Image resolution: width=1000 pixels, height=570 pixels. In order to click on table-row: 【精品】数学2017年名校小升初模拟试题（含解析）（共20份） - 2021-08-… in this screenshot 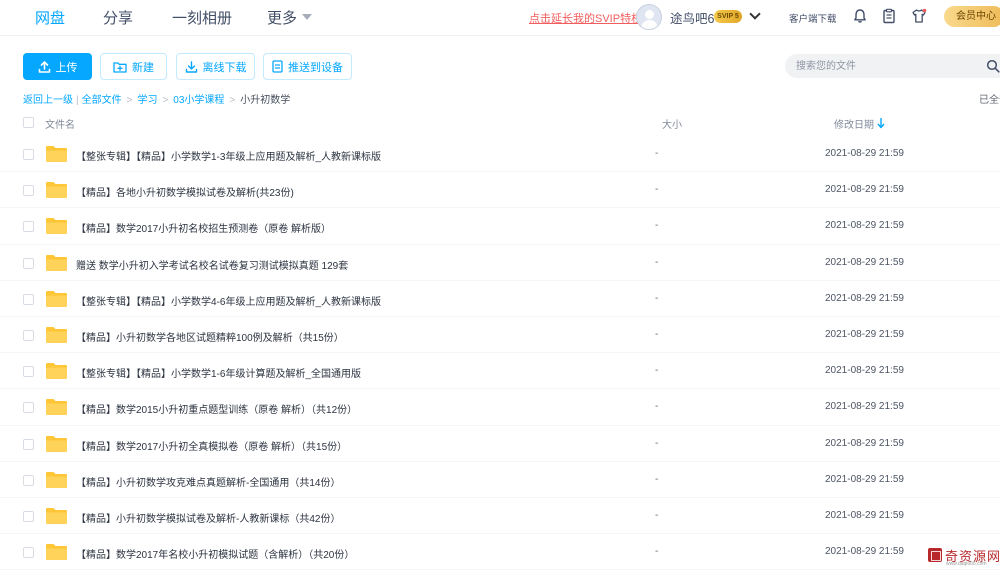, I will do `click(500, 552)`.